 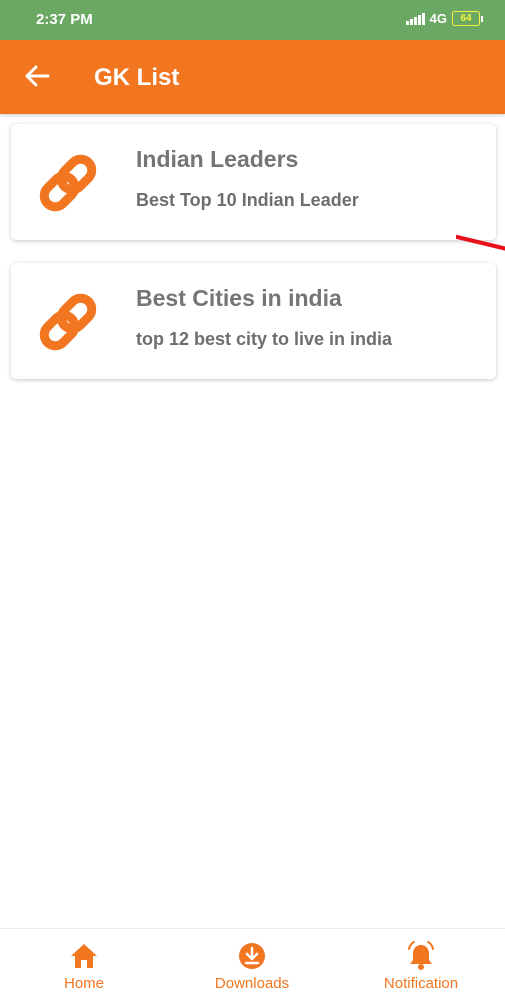 What do you see at coordinates (421, 955) in the screenshot?
I see `bell-icon` at bounding box center [421, 955].